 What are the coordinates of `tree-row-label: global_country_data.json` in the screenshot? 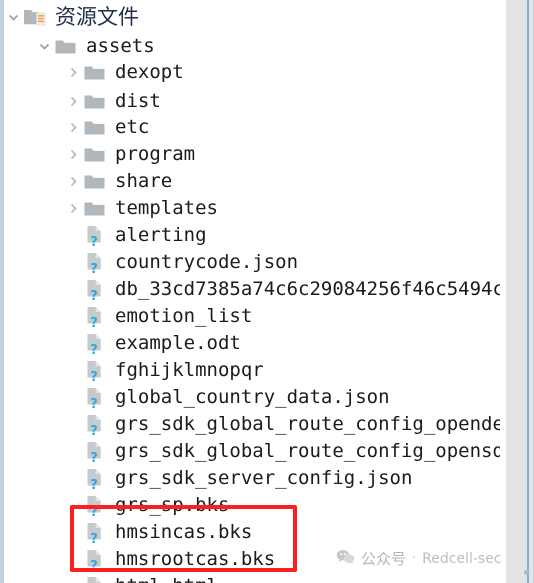 It's located at (252, 397).